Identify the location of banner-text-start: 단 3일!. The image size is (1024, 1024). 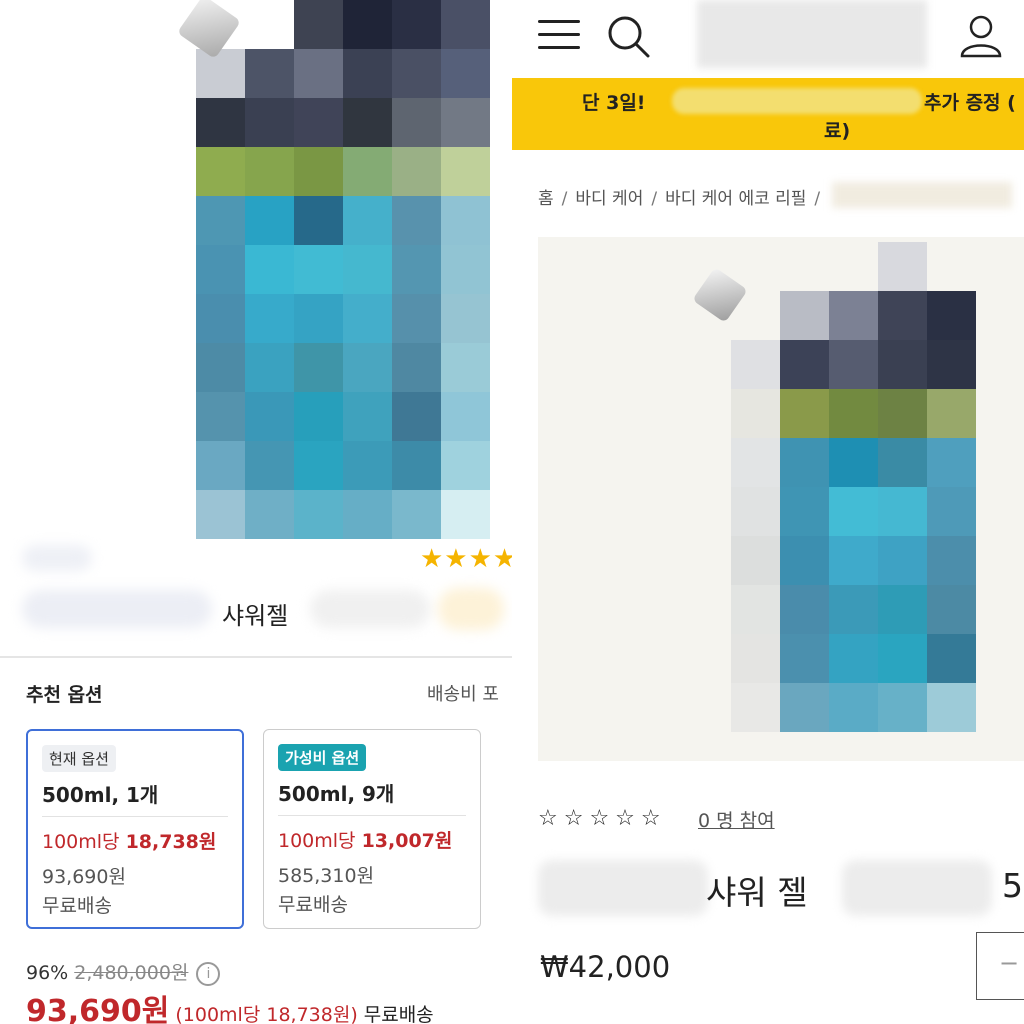
(614, 103).